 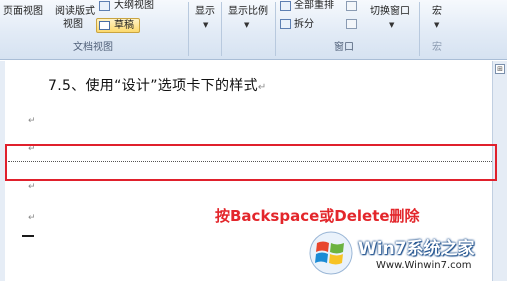 What do you see at coordinates (416, 249) in the screenshot?
I see `watermark-title: Win7系统之家` at bounding box center [416, 249].